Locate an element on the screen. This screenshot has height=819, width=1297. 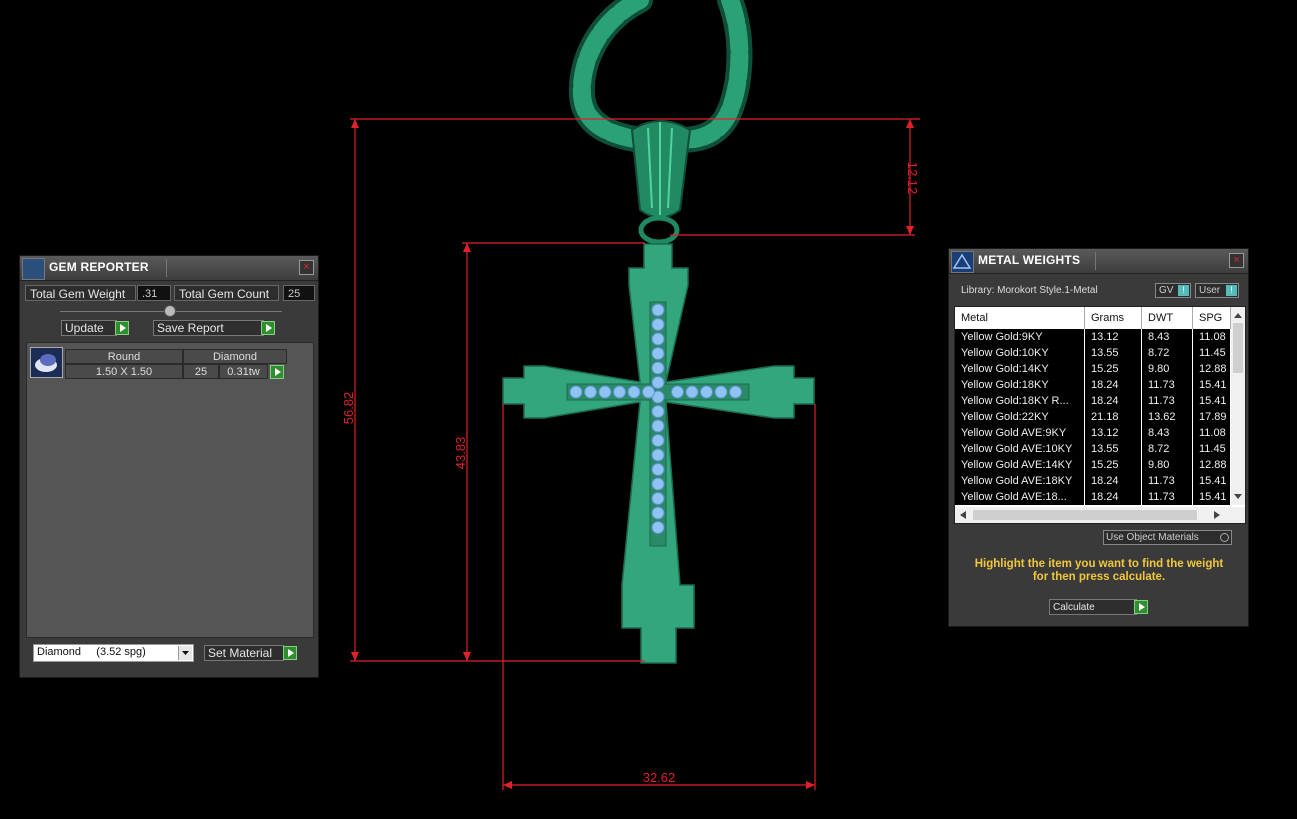
table-row: Yellow Gold AVE:10KY 13.55 8.72 11.45 is located at coordinates (1093, 449).